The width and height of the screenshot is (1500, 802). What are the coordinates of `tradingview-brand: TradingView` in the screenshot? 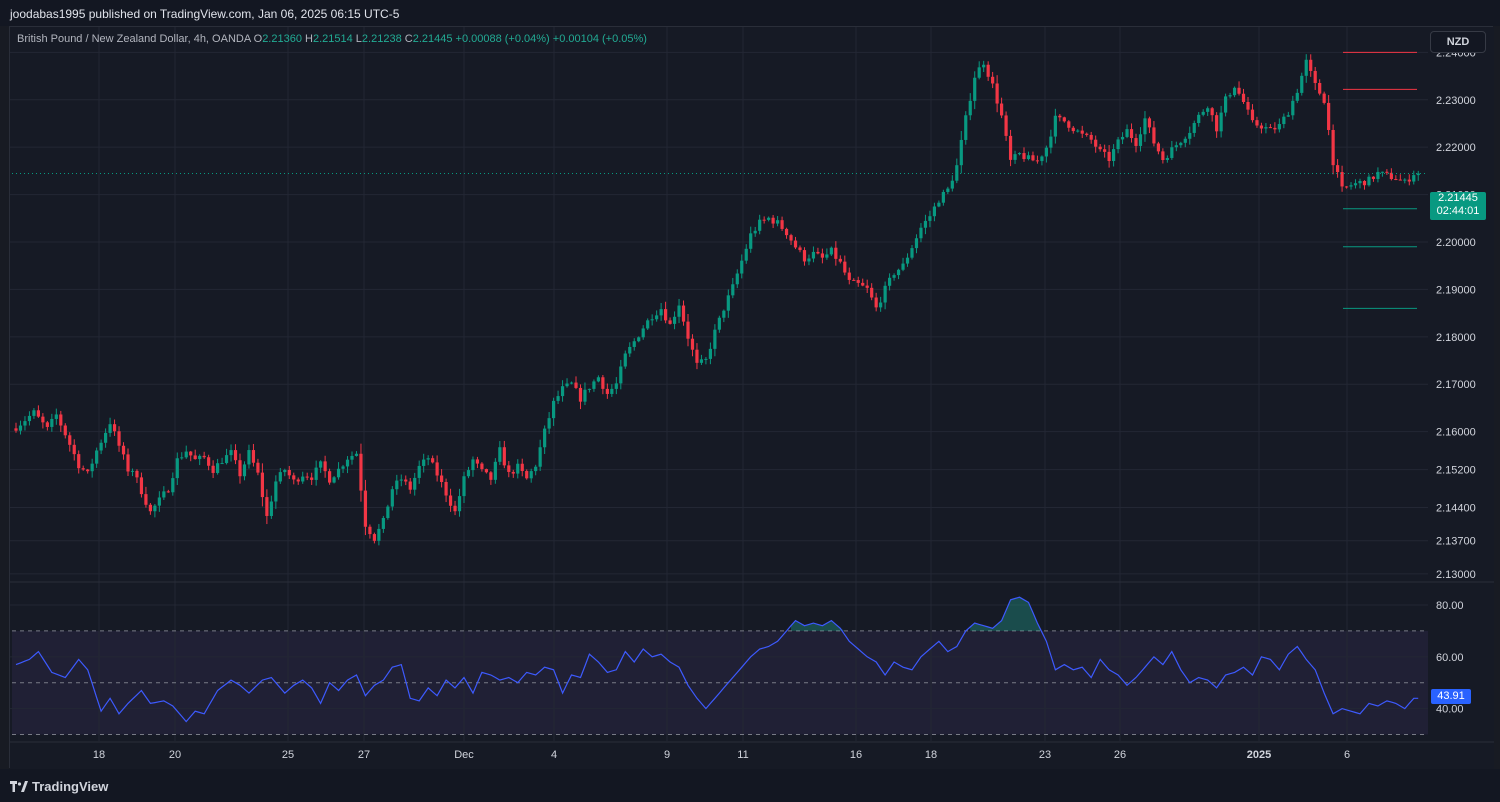 It's located at (59, 786).